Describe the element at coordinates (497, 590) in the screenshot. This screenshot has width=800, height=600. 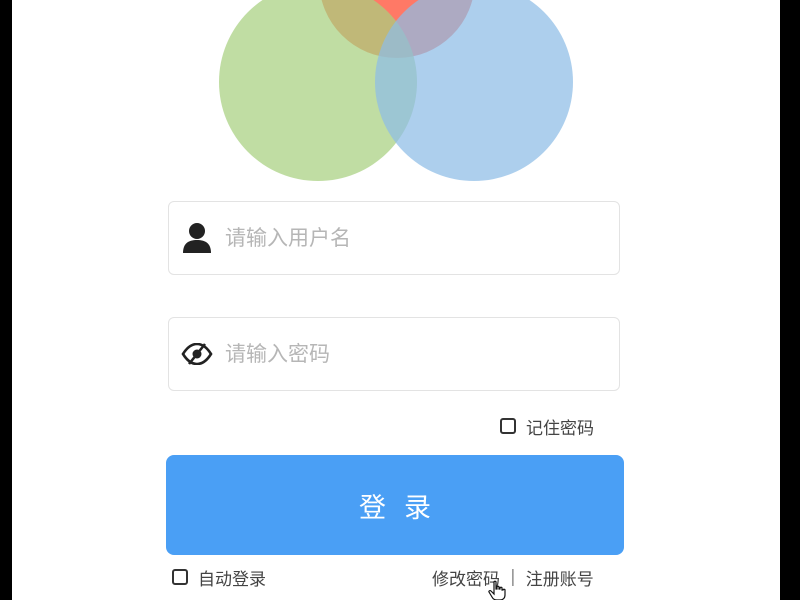
I see `hand-cursor-icon` at that location.